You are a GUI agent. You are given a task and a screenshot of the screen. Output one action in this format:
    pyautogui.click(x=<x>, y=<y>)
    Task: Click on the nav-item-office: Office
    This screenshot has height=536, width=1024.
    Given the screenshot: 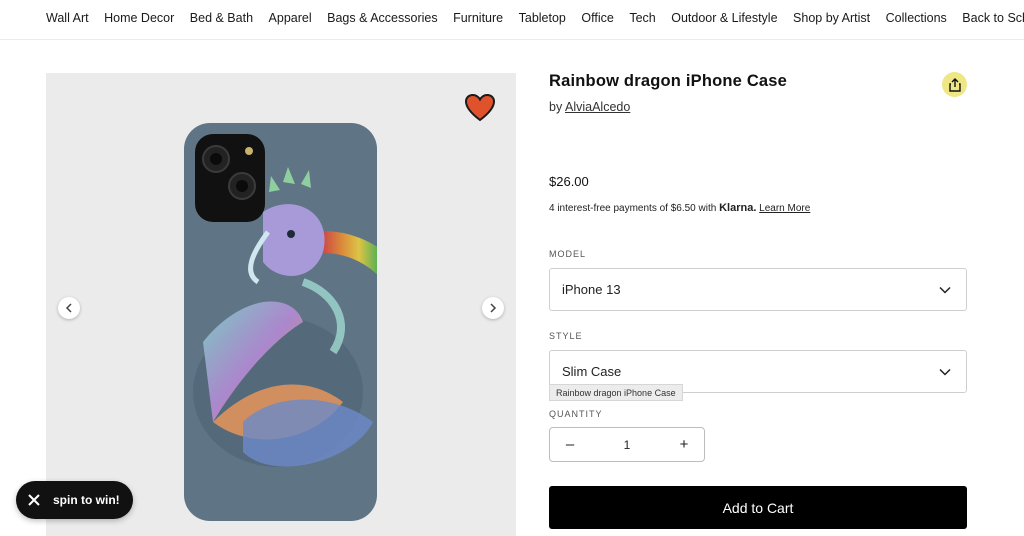 What is the action you would take?
    pyautogui.click(x=597, y=18)
    